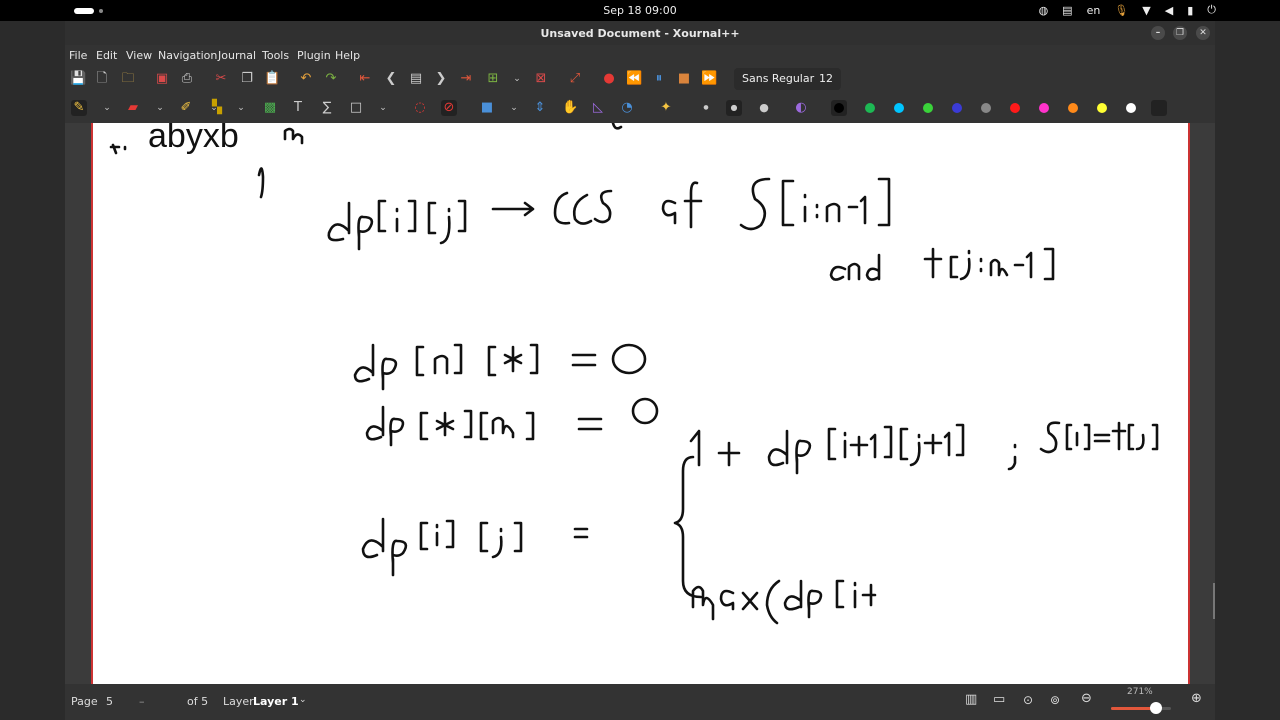 The height and width of the screenshot is (720, 1280). Describe the element at coordinates (801, 108) in the screenshot. I see `color-picker-icon: ◐` at that location.